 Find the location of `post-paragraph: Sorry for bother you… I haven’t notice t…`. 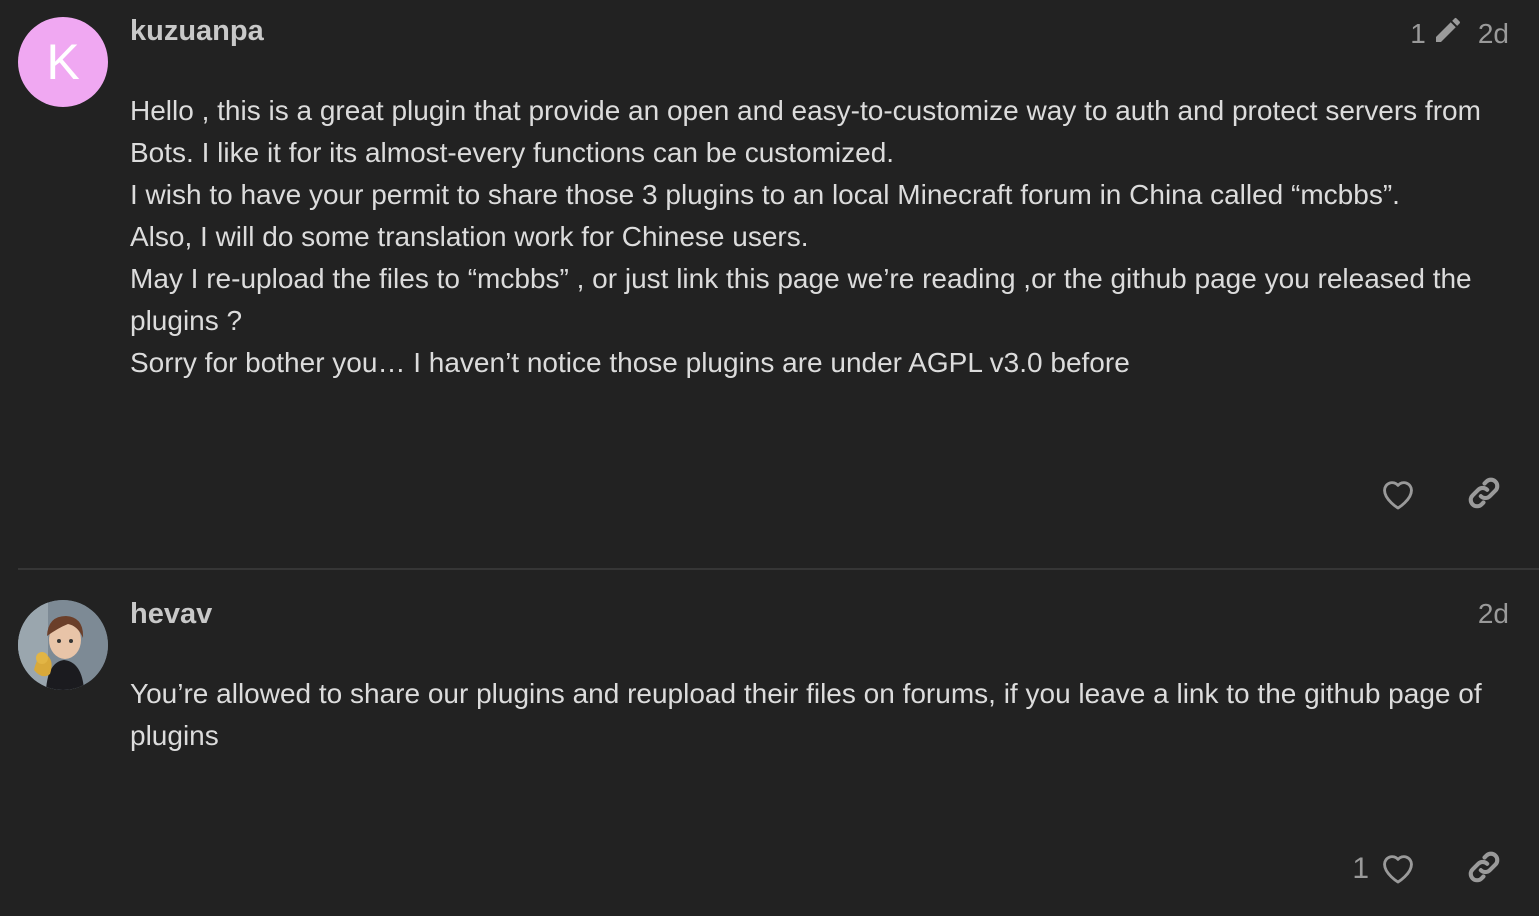

post-paragraph: Sorry for bother you… I haven’t notice t… is located at coordinates (630, 362).